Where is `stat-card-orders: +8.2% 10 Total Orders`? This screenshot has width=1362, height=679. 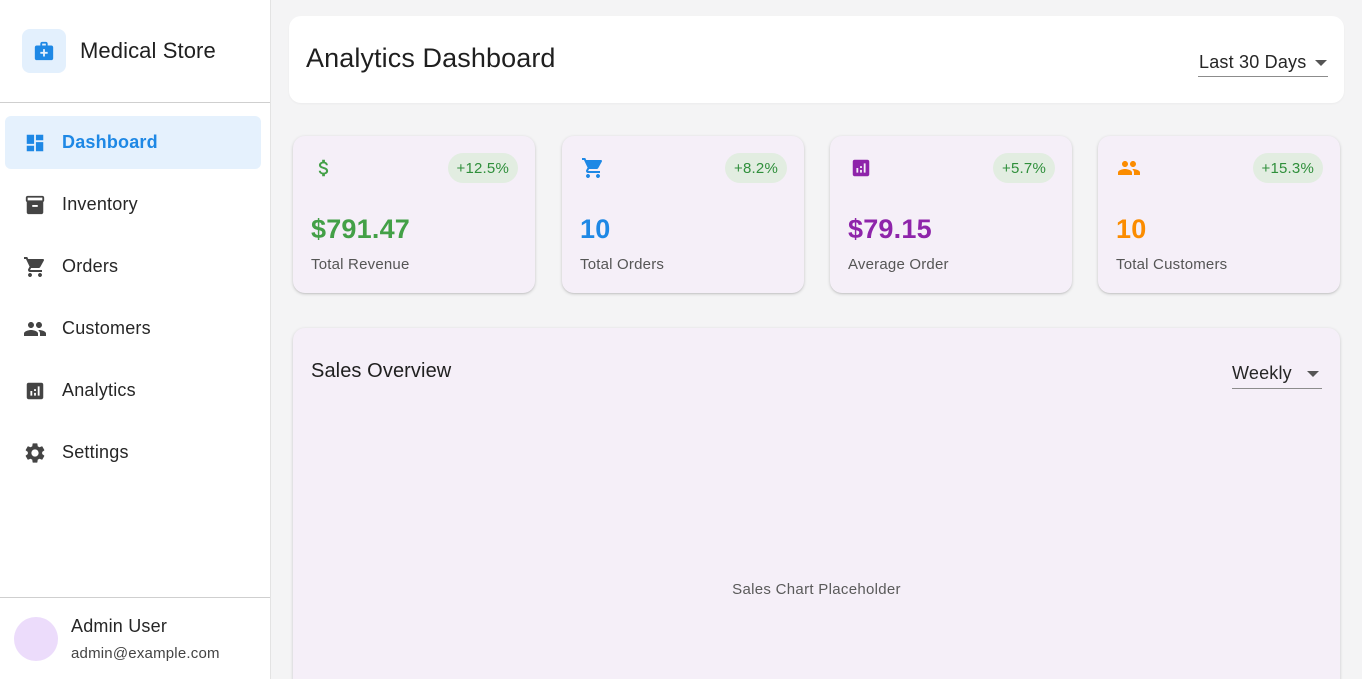
stat-card-orders: +8.2% 10 Total Orders is located at coordinates (683, 214).